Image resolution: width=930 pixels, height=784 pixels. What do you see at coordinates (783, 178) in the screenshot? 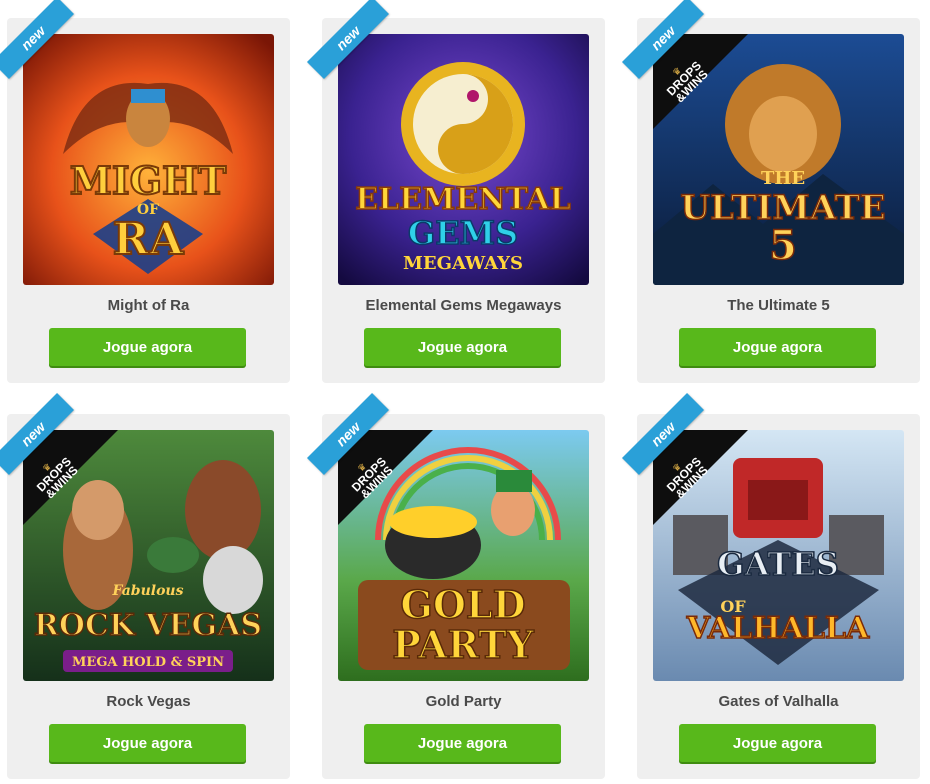
I see `logo-line-1: THE` at bounding box center [783, 178].